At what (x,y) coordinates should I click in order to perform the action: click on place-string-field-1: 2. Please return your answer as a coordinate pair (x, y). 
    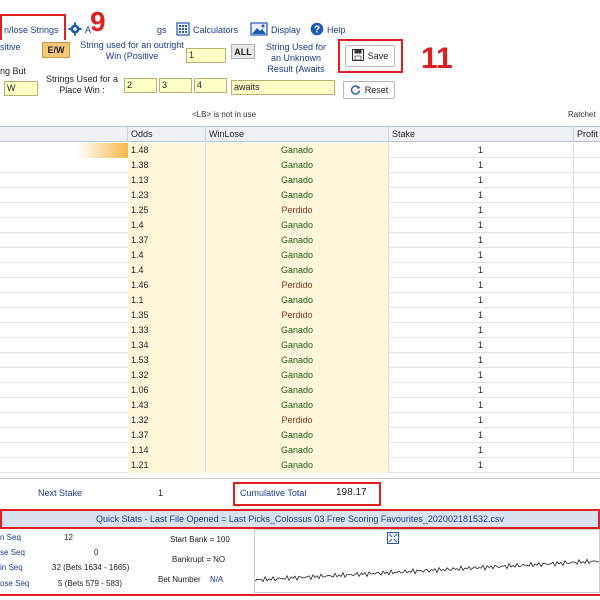
    Looking at the image, I should click on (140, 85).